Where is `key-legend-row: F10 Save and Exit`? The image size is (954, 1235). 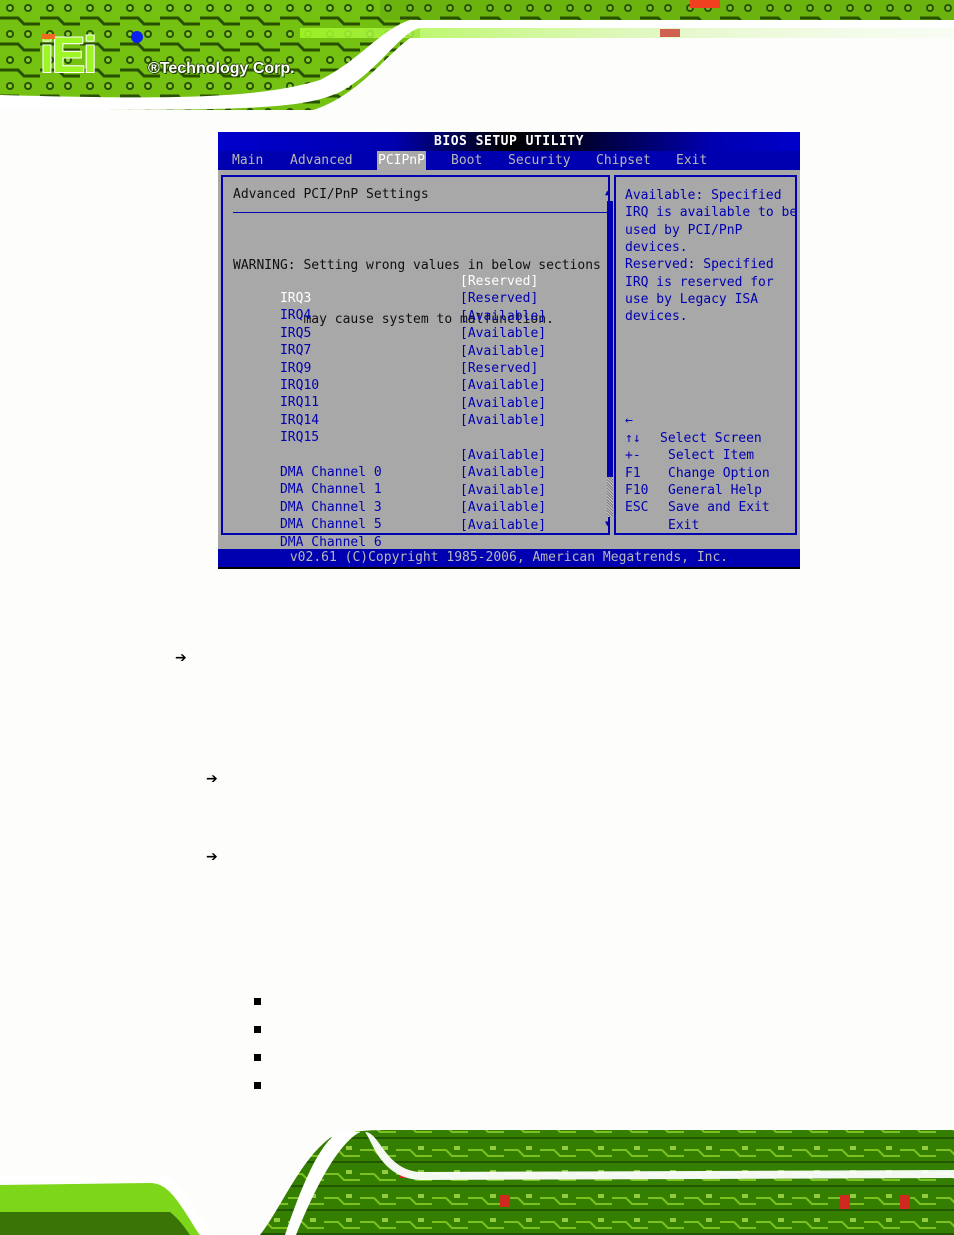 key-legend-row: F10 Save and Exit is located at coordinates (697, 490).